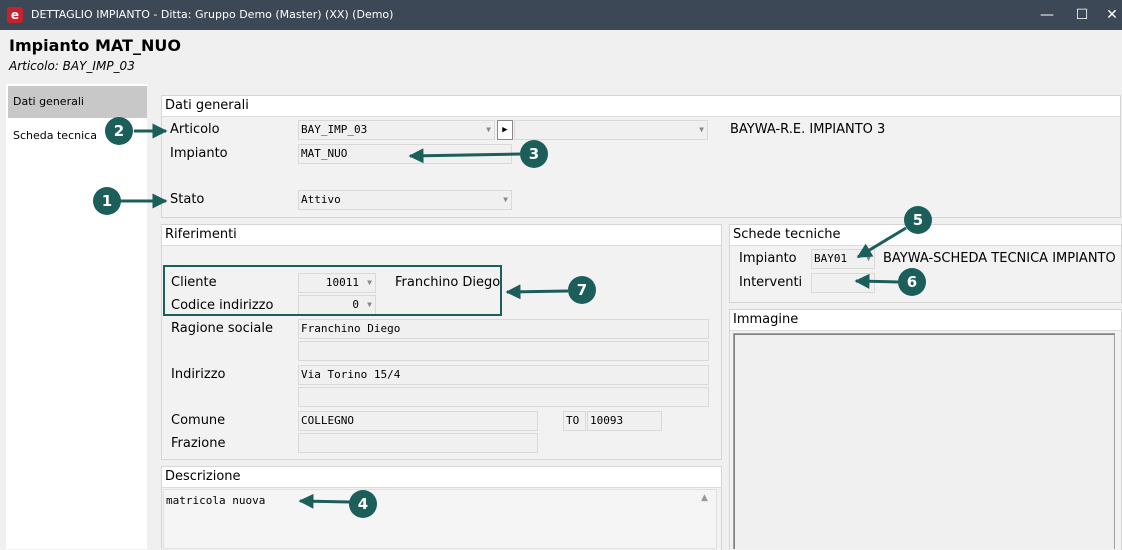  Describe the element at coordinates (222, 328) in the screenshot. I see `ragione-sociale-label: Ragione sociale` at that location.